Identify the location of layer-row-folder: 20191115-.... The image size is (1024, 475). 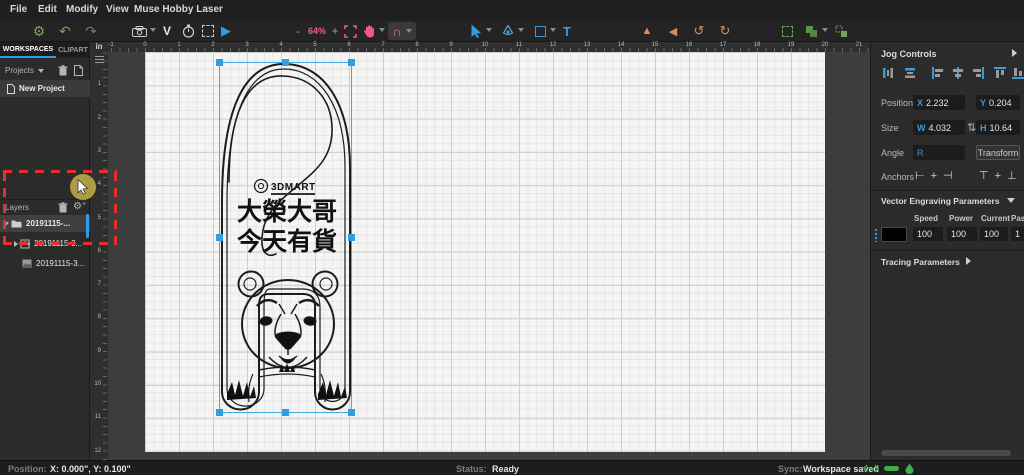
(45, 223).